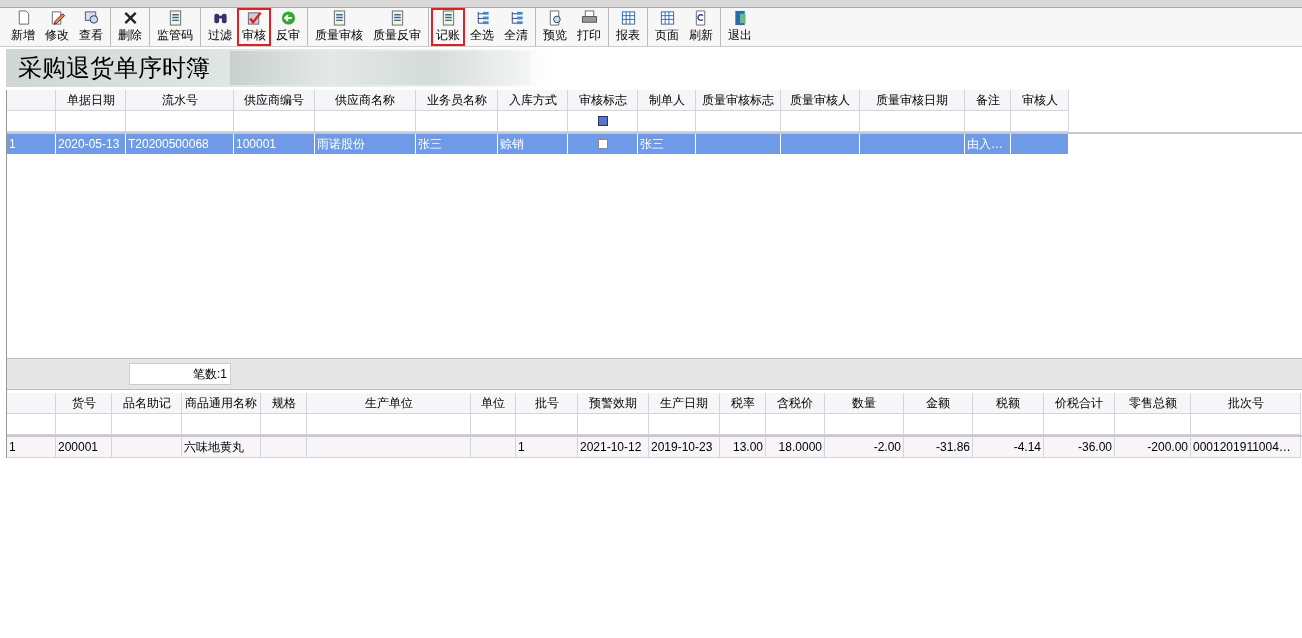 This screenshot has height=638, width=1302. I want to click on column-header: 质量审核标志, so click(738, 100).